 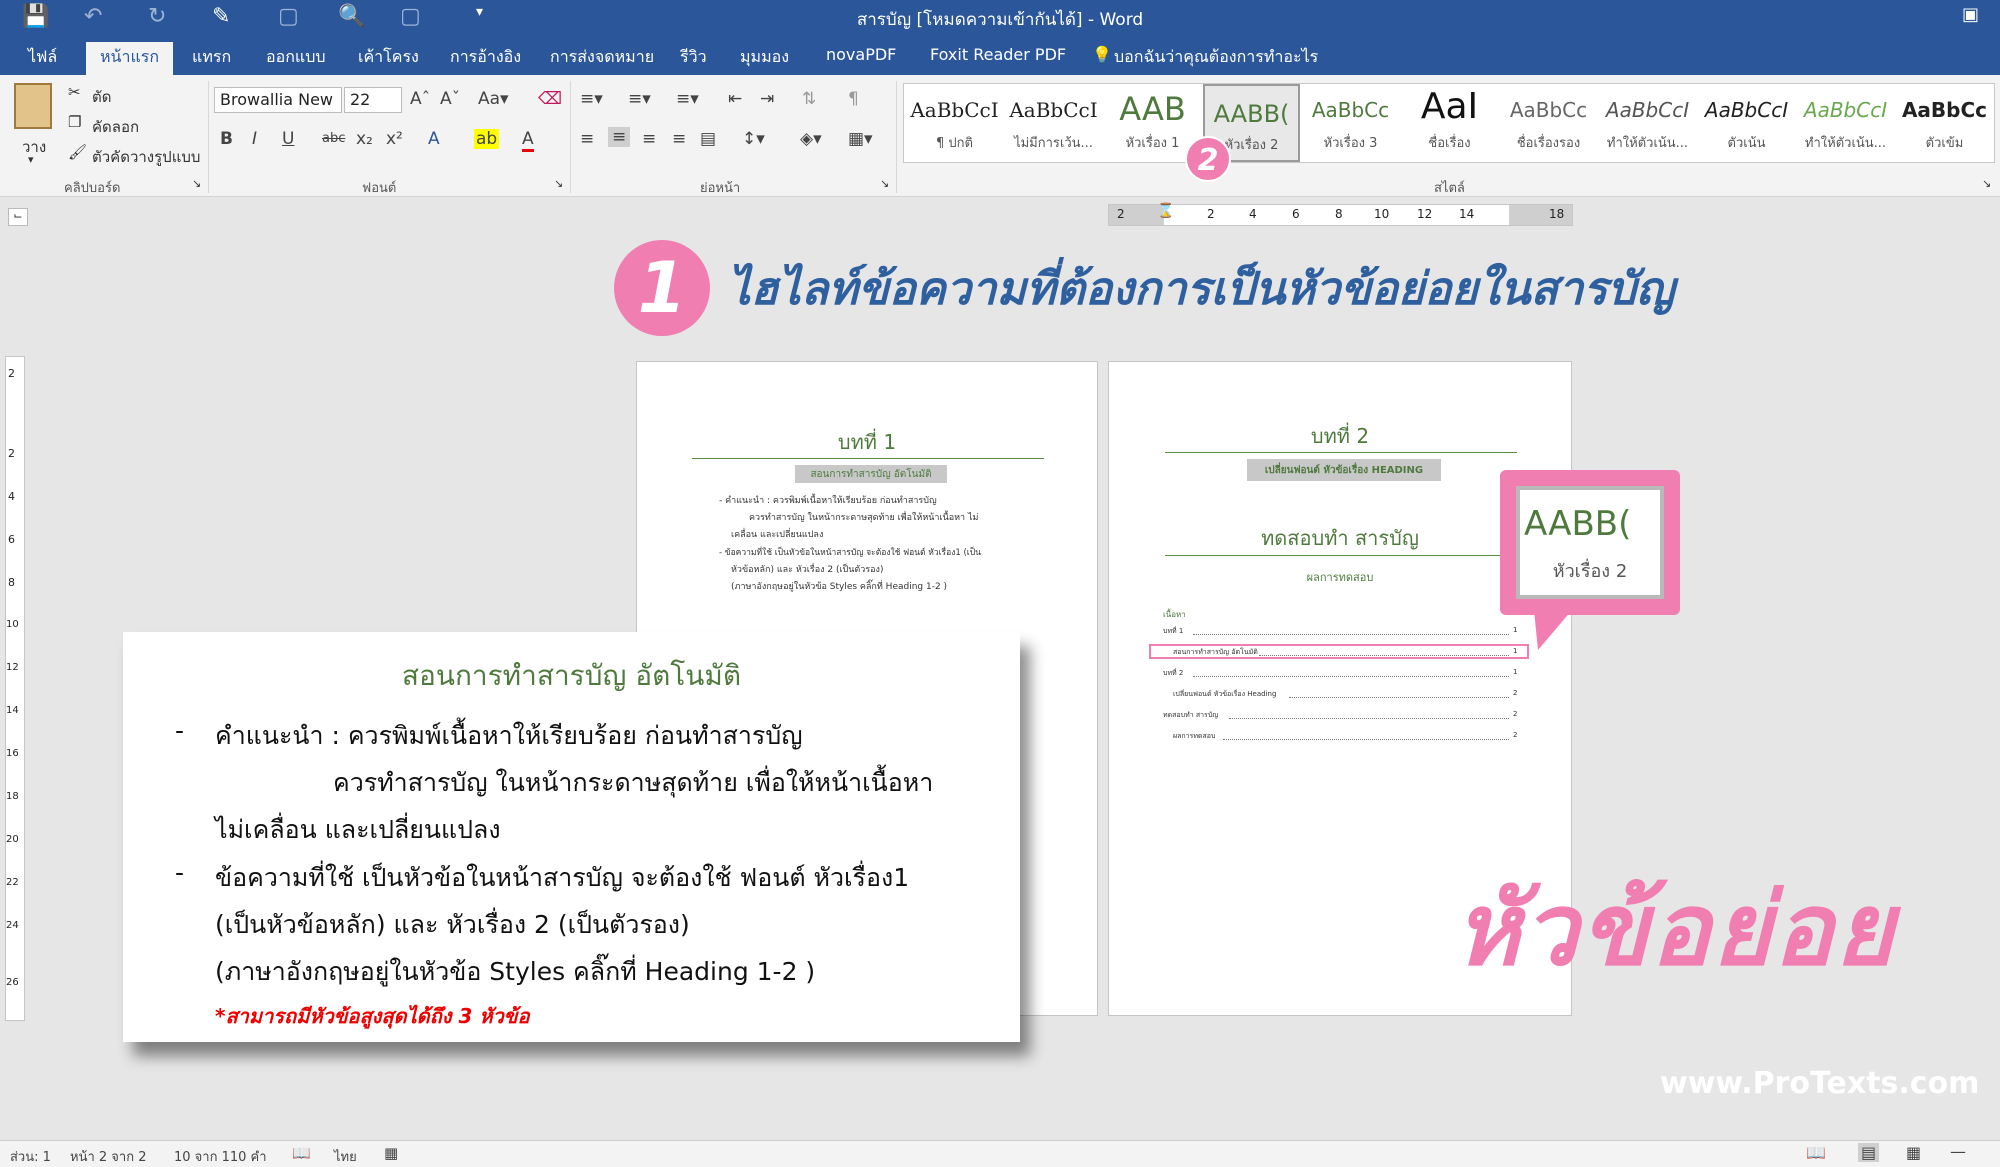 What do you see at coordinates (693, 57) in the screenshot?
I see `tab-review: รีวิว` at bounding box center [693, 57].